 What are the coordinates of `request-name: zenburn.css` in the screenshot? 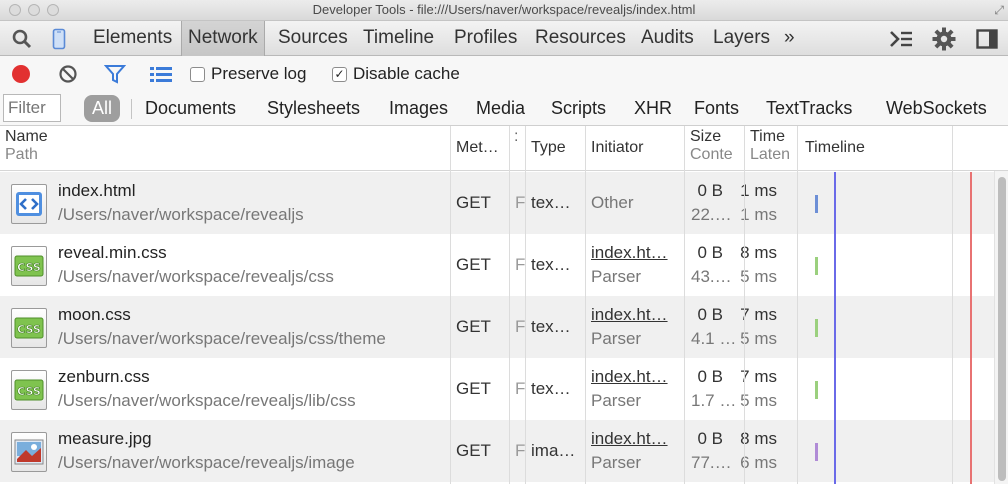 It's located at (104, 376).